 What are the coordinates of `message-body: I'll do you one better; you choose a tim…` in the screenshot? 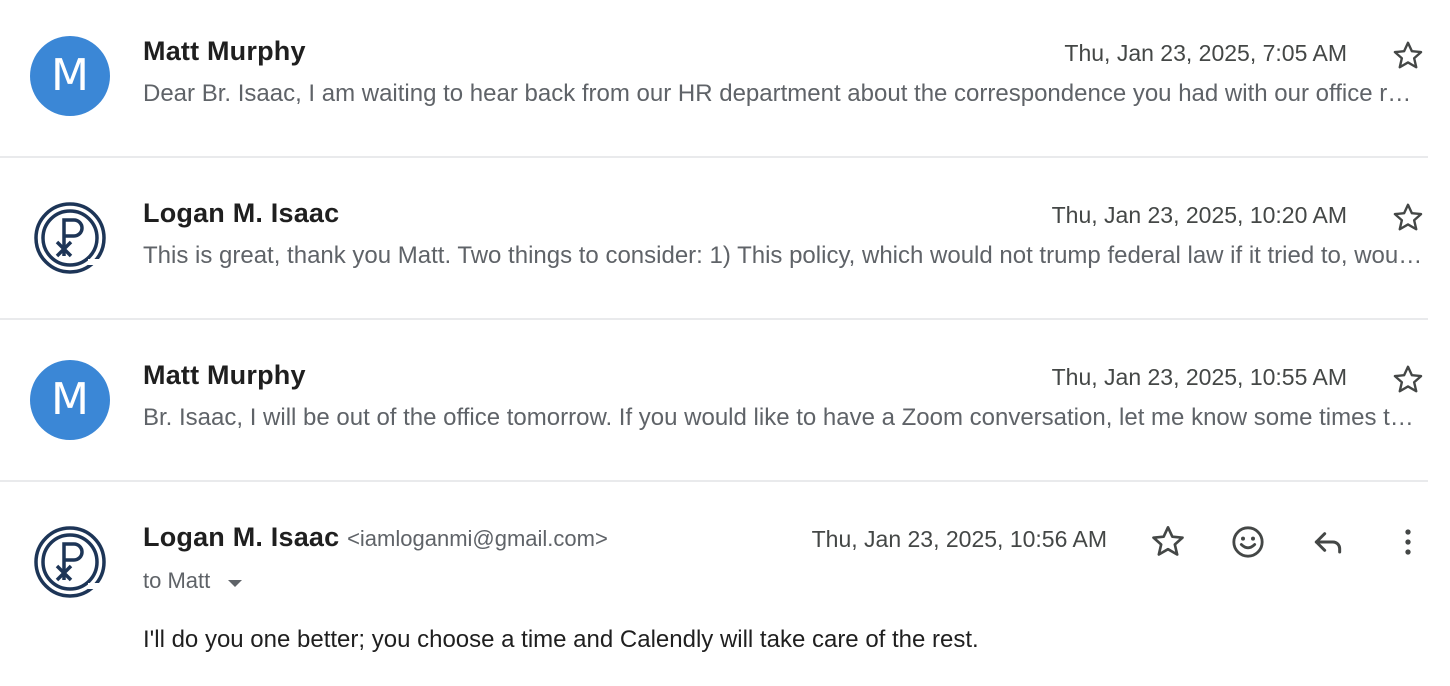 It's located at (561, 639).